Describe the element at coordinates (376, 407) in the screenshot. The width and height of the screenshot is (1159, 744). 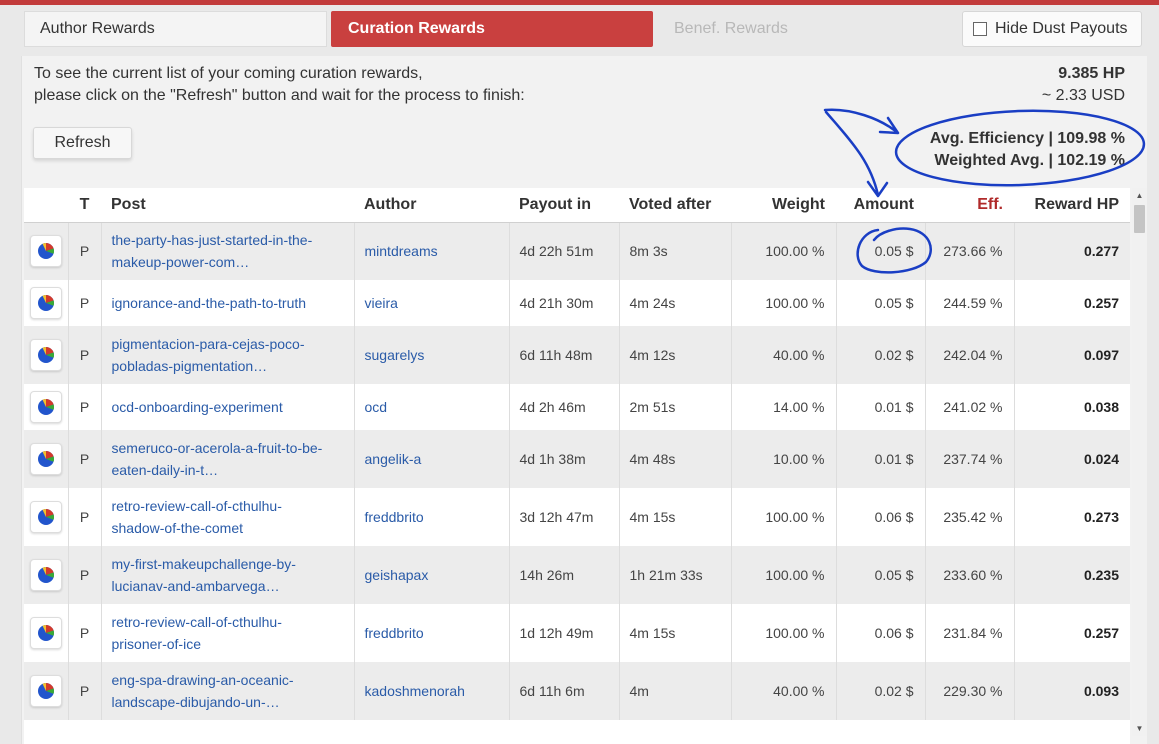
I see `author-link: ocd` at that location.